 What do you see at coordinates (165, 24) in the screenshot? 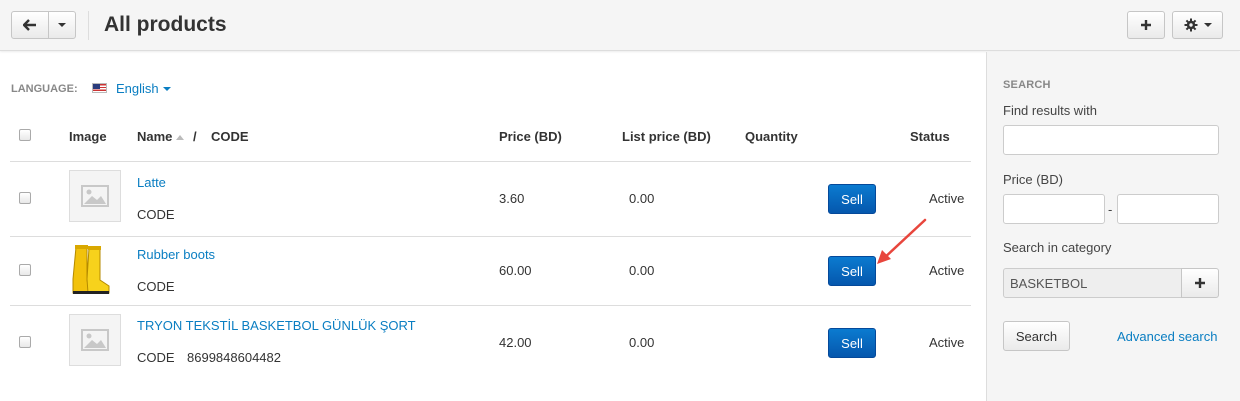
I see `page-title: All products` at bounding box center [165, 24].